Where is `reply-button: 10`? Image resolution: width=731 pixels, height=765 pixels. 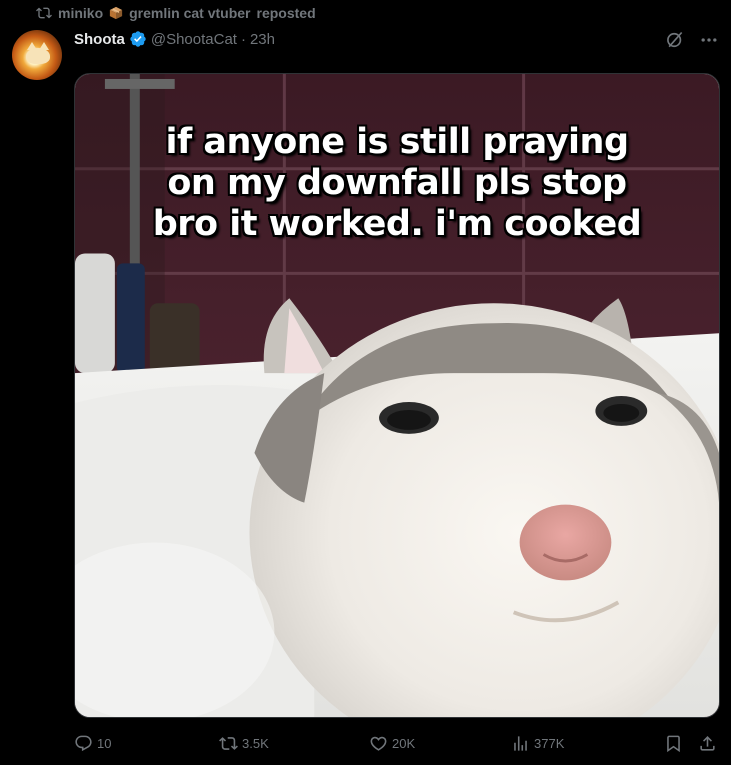
reply-button: 10 is located at coordinates (92, 743).